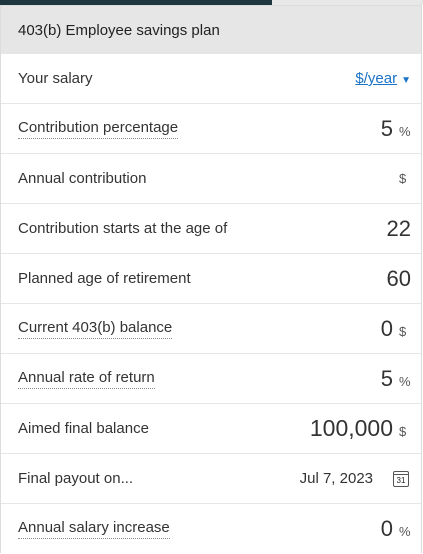 Image resolution: width=423 pixels, height=554 pixels. I want to click on final-payout-field: Jul 7, 2023 31, so click(355, 478).